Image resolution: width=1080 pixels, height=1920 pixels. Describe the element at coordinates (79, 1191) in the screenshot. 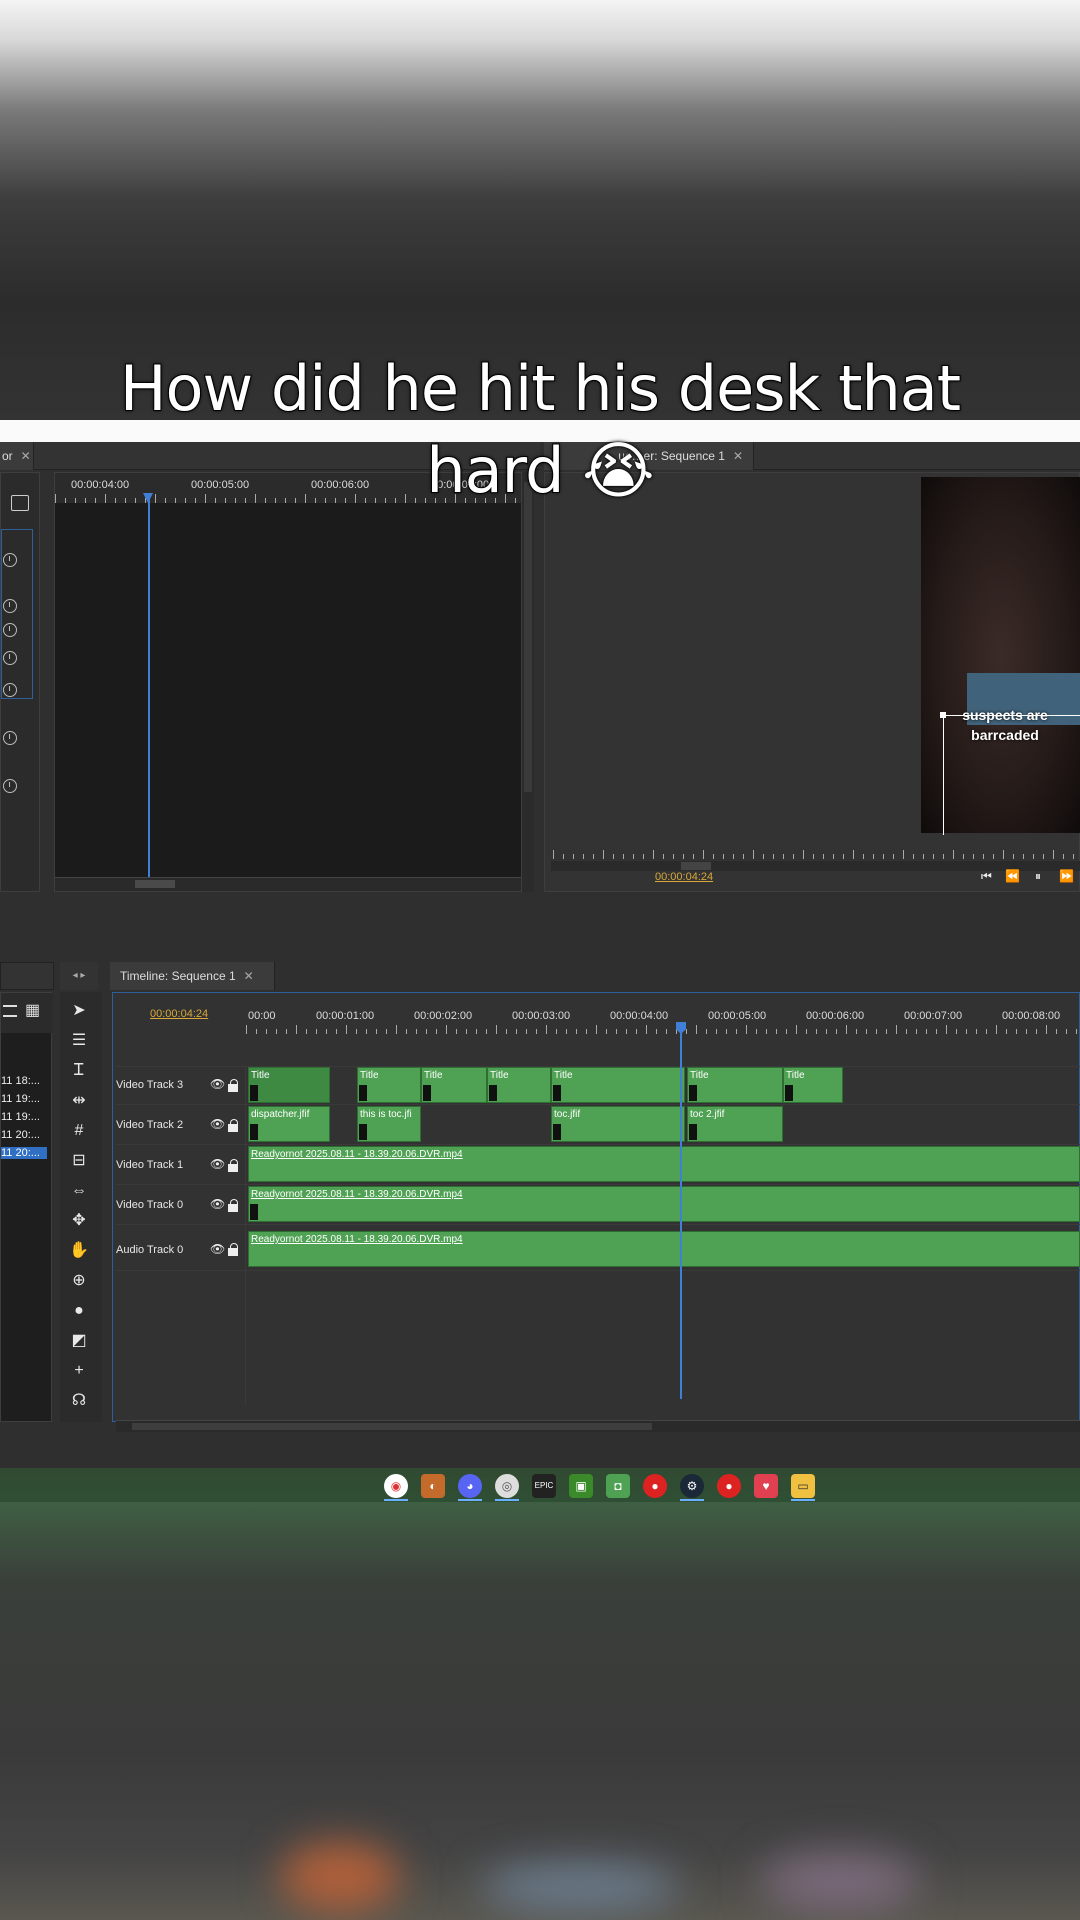

I see `stretch-tool-icon: ⇔` at that location.